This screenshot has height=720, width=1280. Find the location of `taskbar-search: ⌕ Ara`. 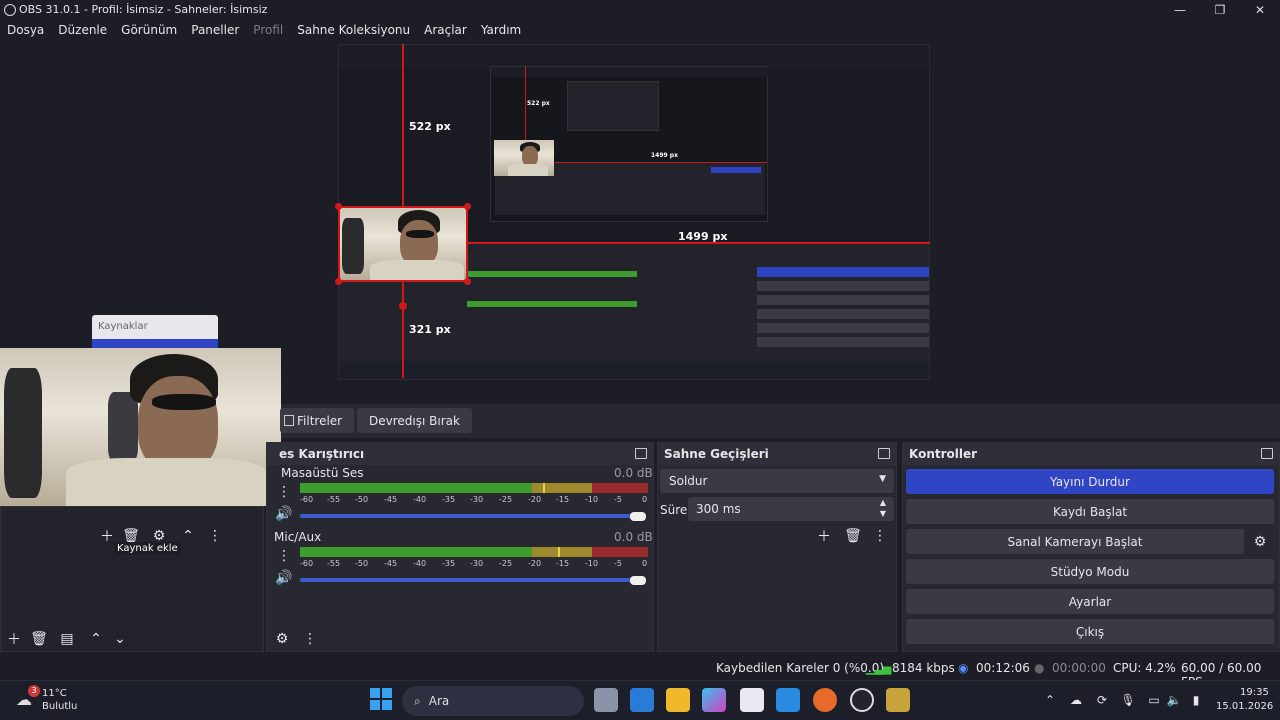

taskbar-search: ⌕ Ara is located at coordinates (493, 701).